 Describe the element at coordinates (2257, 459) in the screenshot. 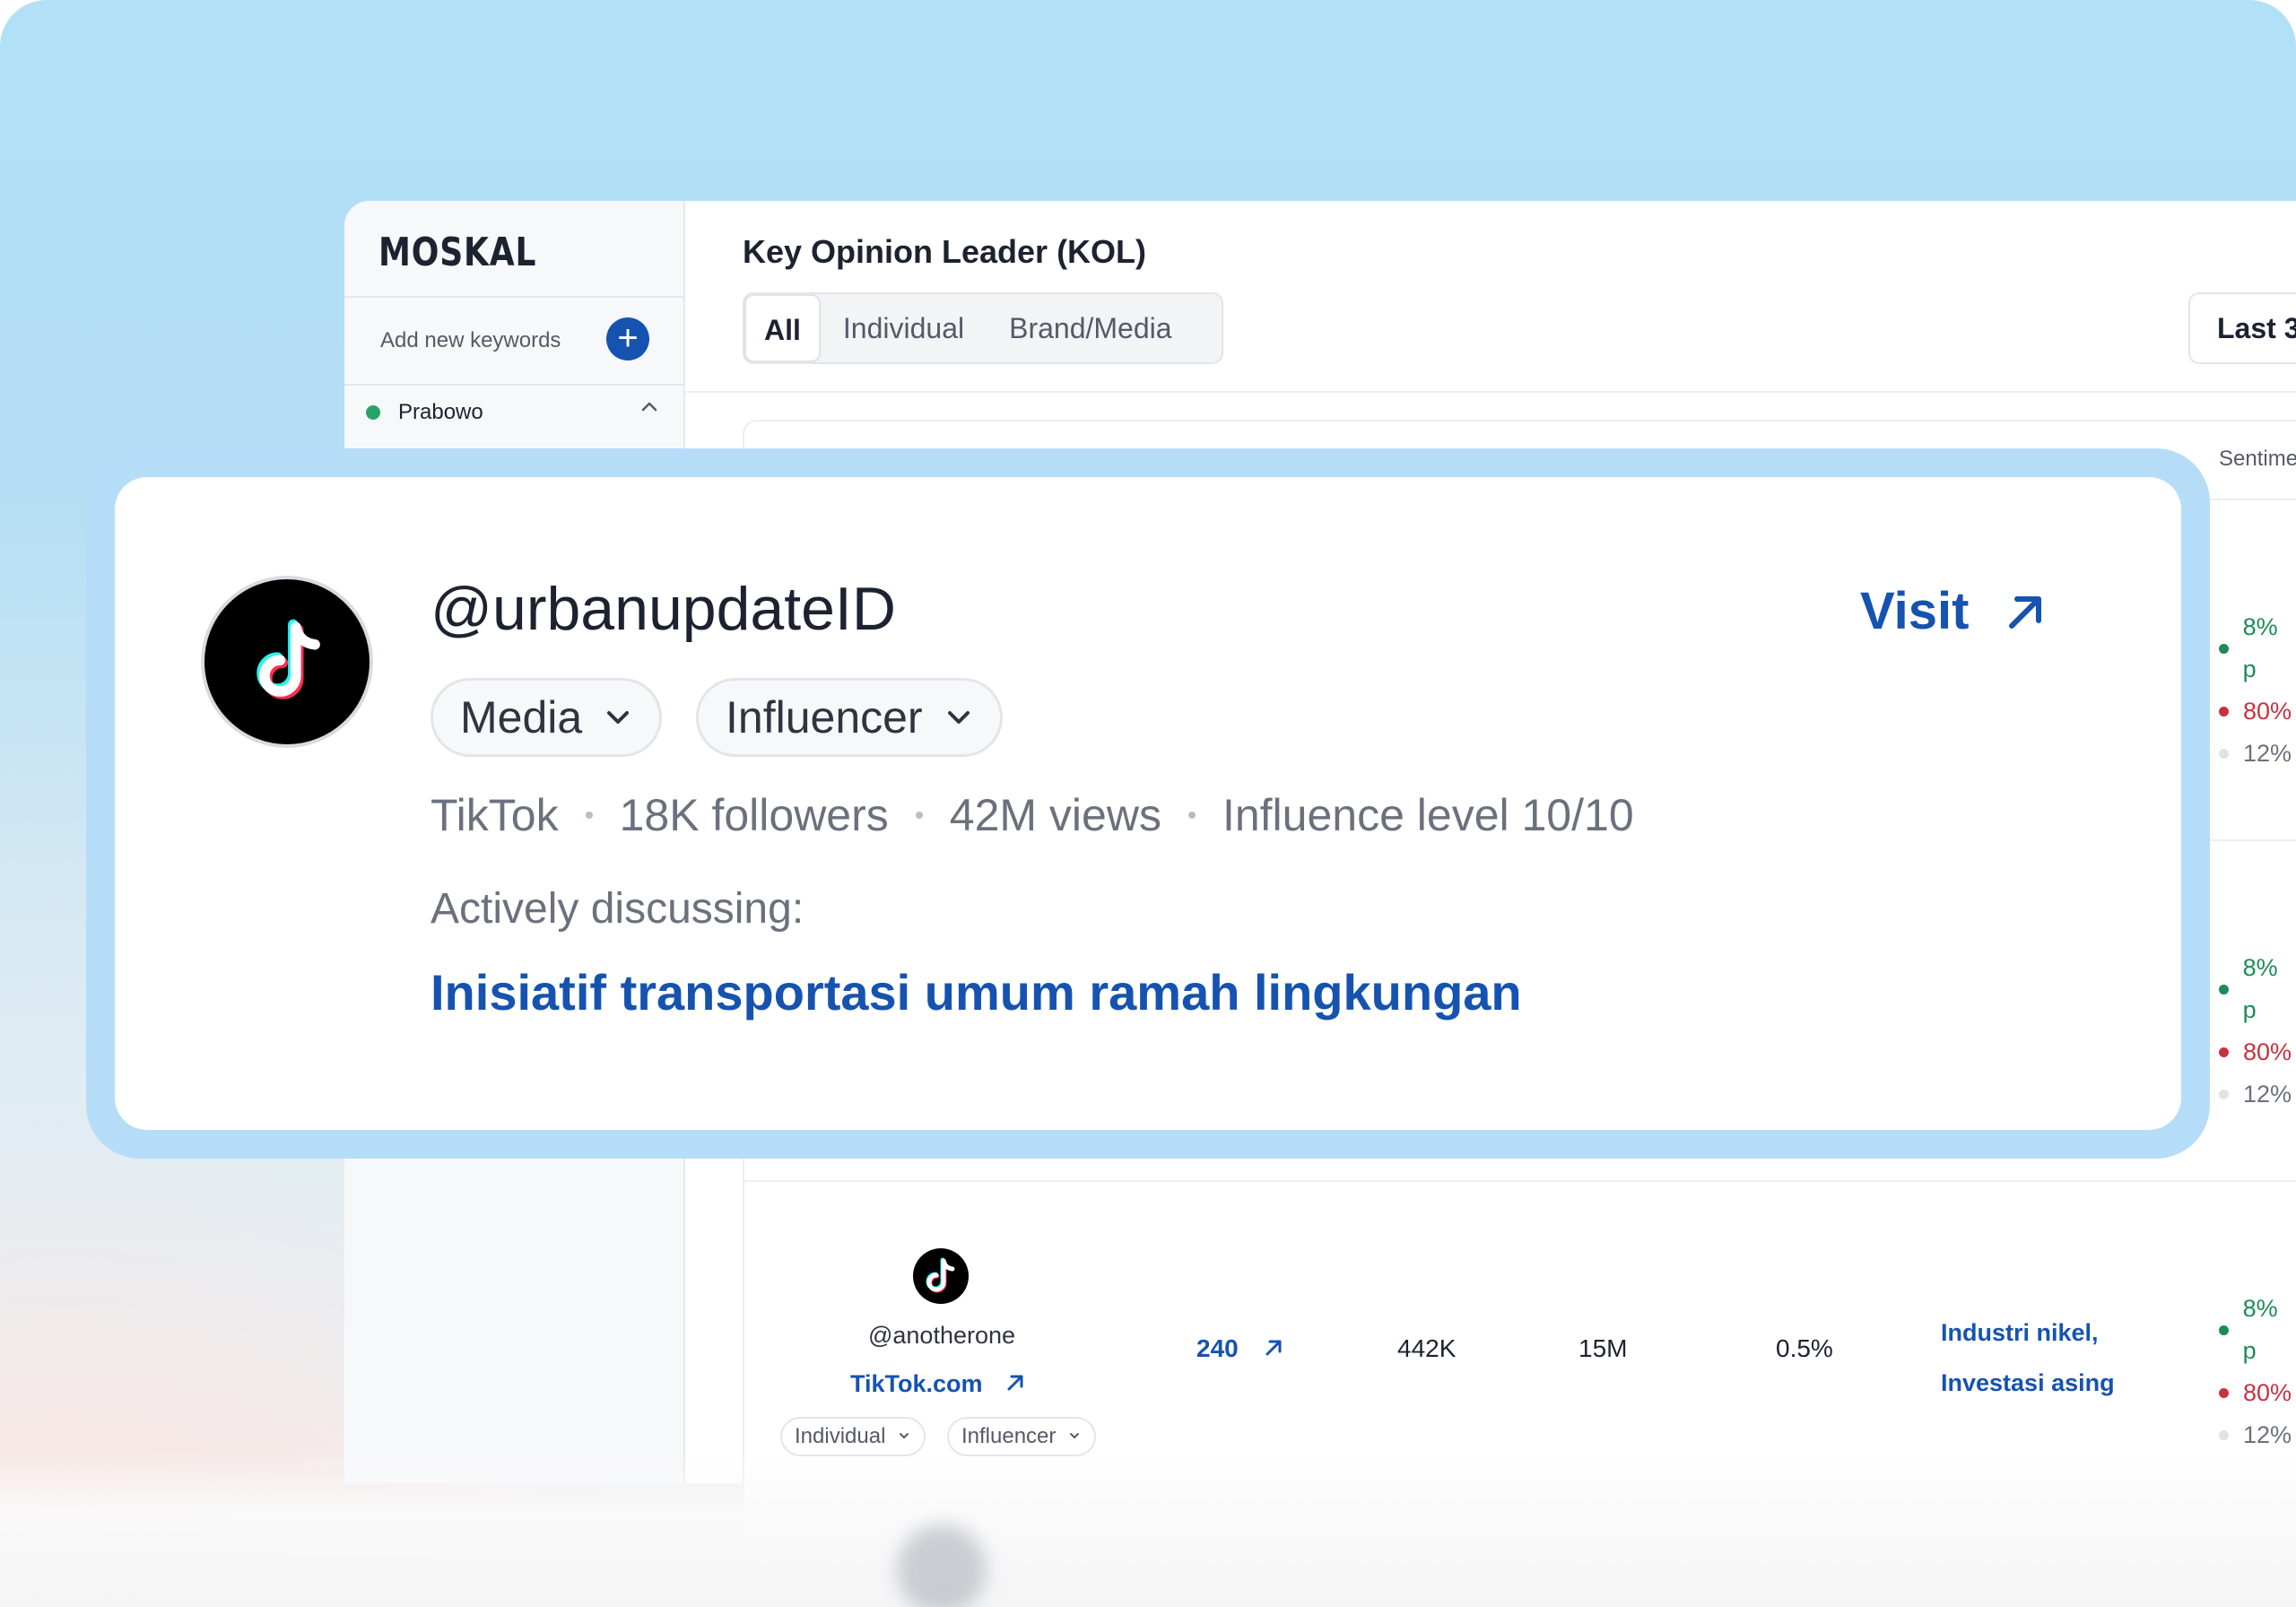

I see `column-header-sentiment: Sentime` at that location.